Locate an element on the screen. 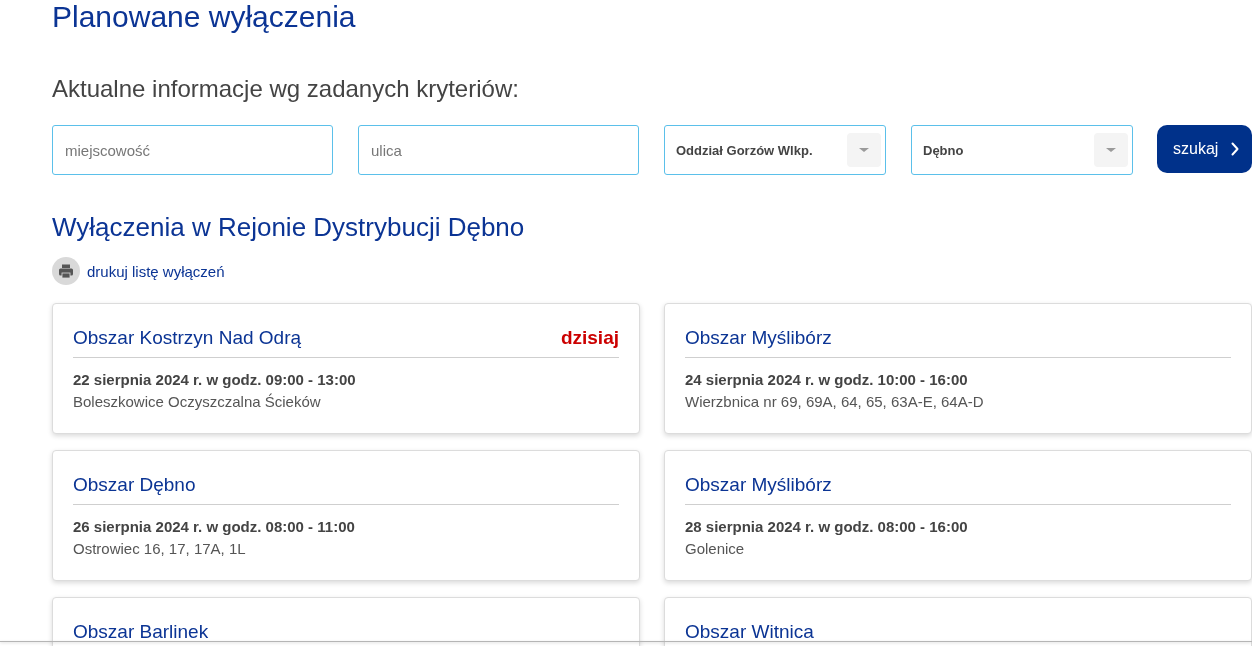 The width and height of the screenshot is (1252, 646). date-text: 26 sierpnia 2024 r. w godz. 08:00 - 11:00 is located at coordinates (214, 527).